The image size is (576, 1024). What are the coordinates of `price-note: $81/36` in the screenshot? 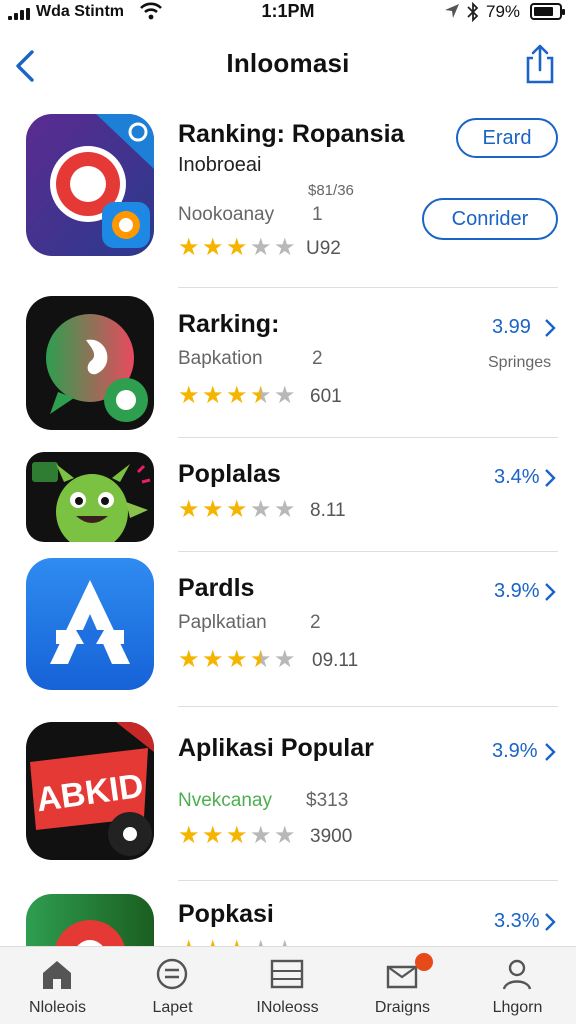 It's located at (331, 190).